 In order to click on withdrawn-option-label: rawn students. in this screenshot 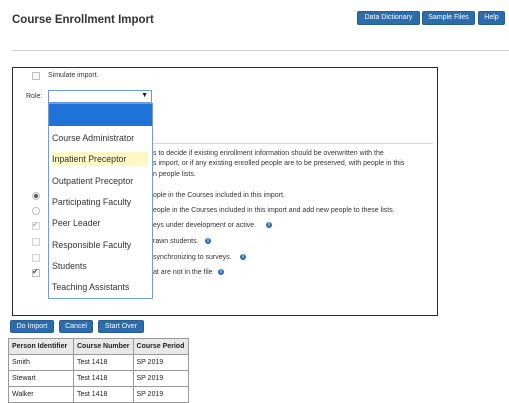, I will do `click(176, 241)`.